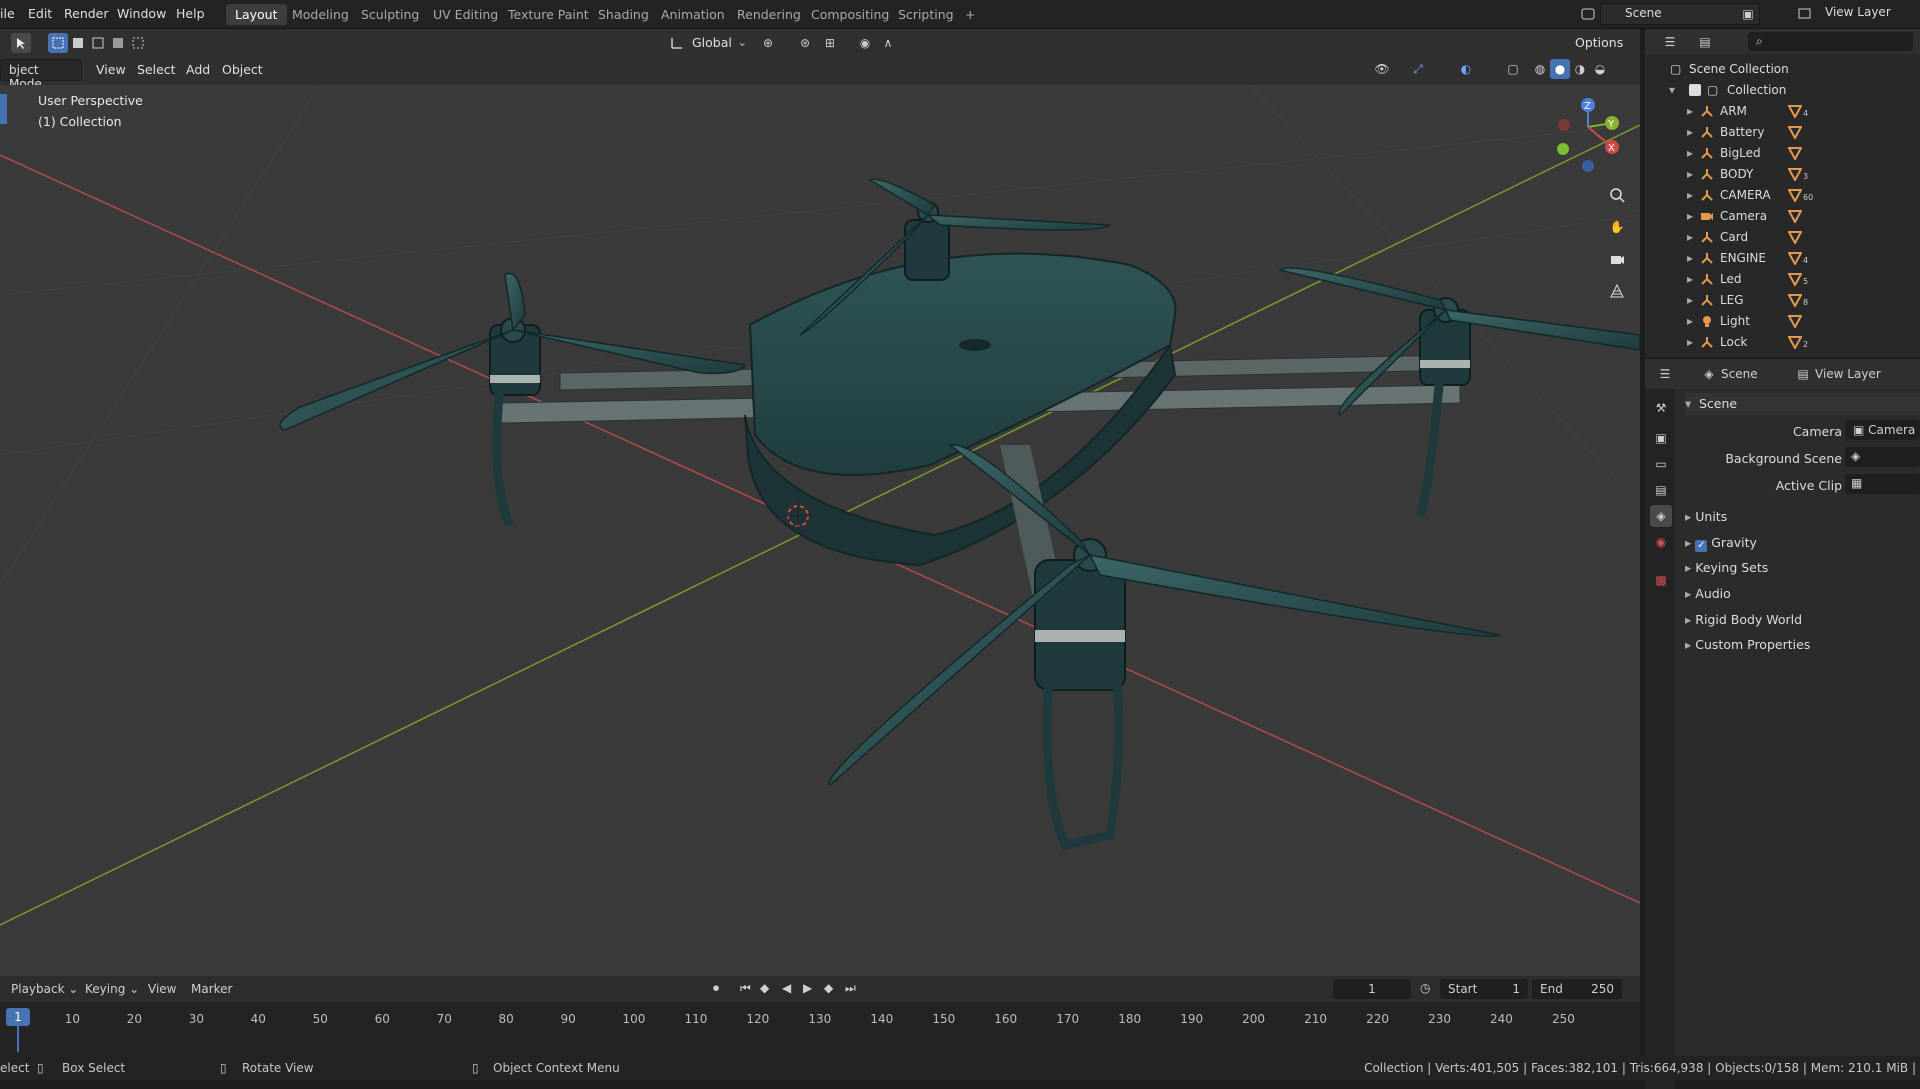 This screenshot has width=1920, height=1089. What do you see at coordinates (828, 988) in the screenshot?
I see `next-keyframe-icon: ◆` at bounding box center [828, 988].